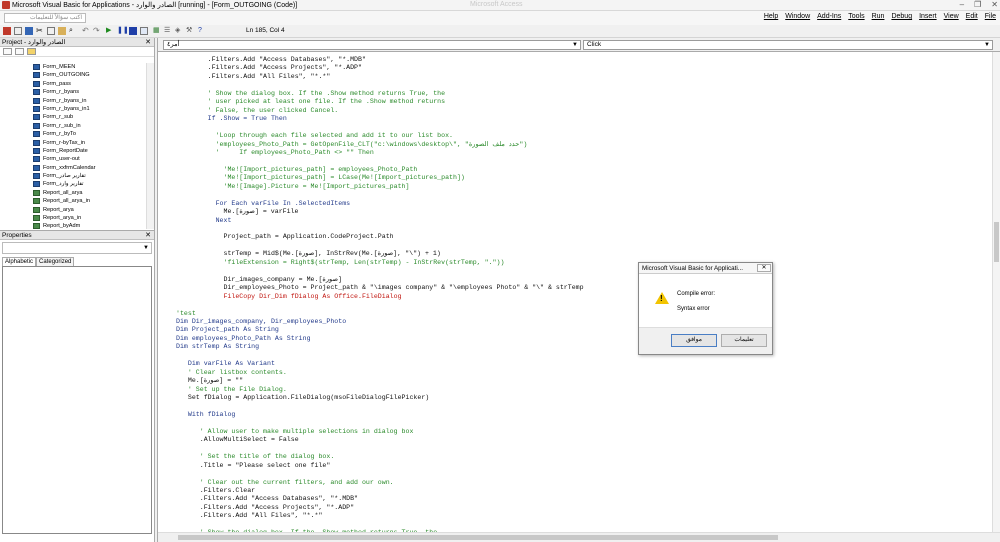 The image size is (1000, 542). I want to click on ok-button: موافق, so click(694, 340).